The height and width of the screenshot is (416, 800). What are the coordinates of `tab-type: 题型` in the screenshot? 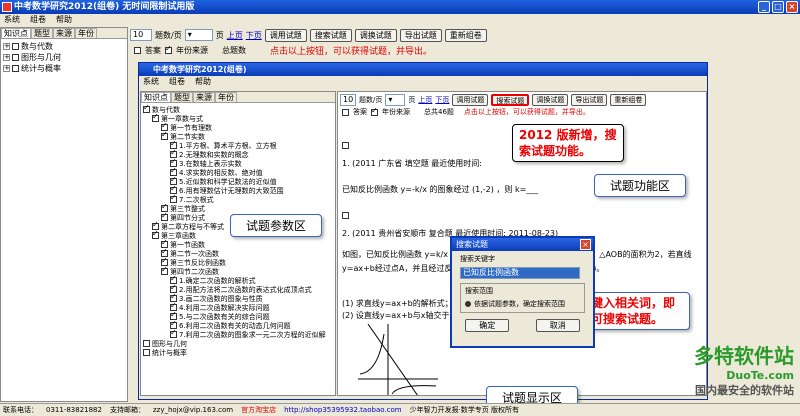 It's located at (42, 33).